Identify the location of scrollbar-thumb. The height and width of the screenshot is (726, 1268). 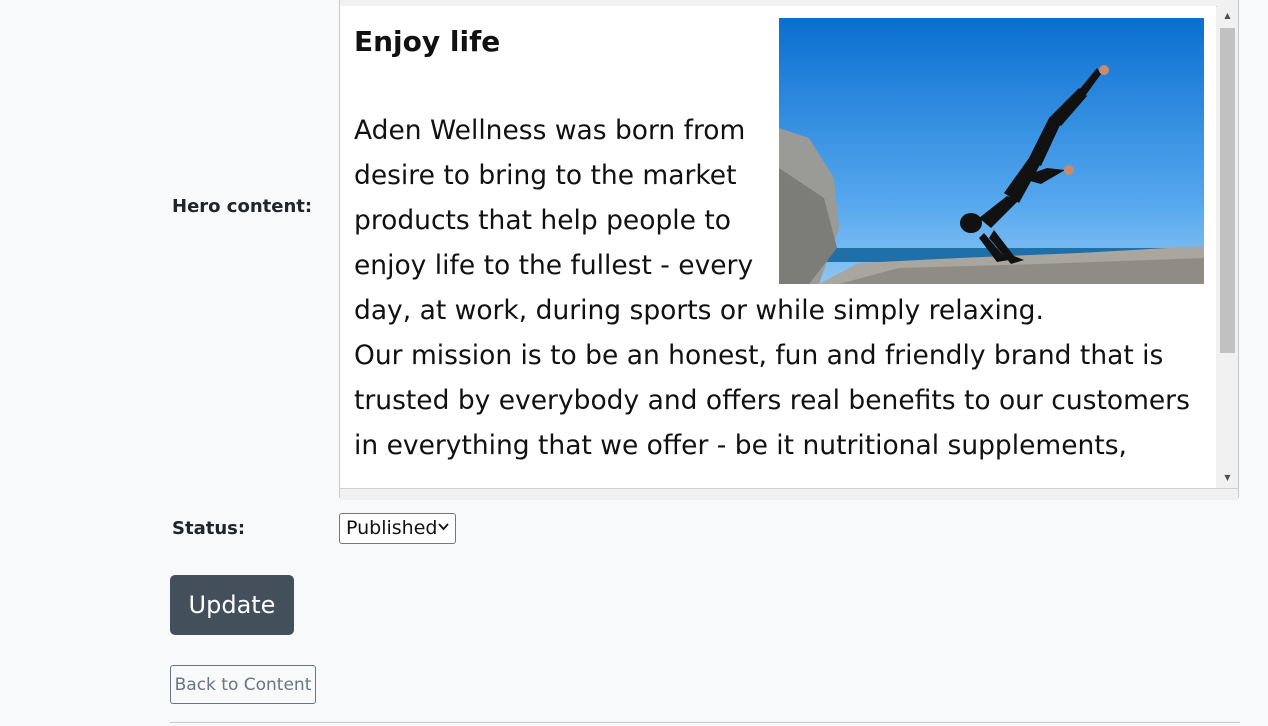
(1227, 190).